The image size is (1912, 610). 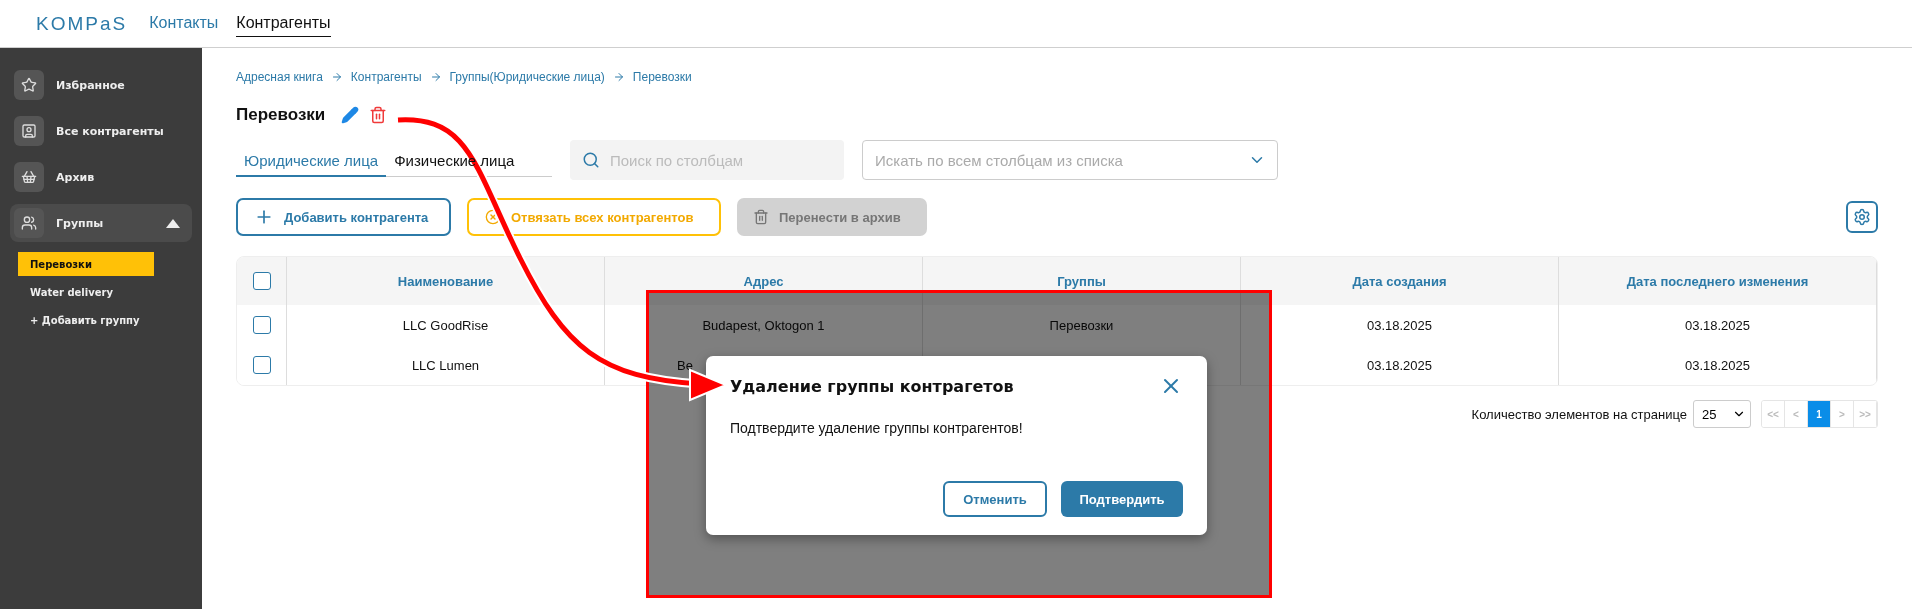 What do you see at coordinates (378, 115) in the screenshot?
I see `delete-icon` at bounding box center [378, 115].